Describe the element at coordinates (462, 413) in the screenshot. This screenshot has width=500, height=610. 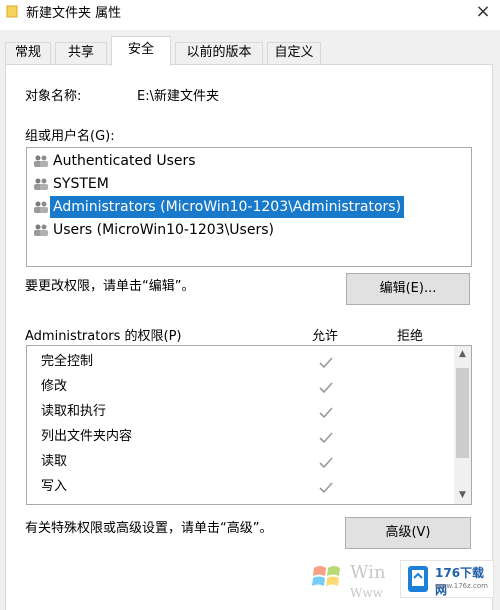
I see `scroll-thumb` at that location.